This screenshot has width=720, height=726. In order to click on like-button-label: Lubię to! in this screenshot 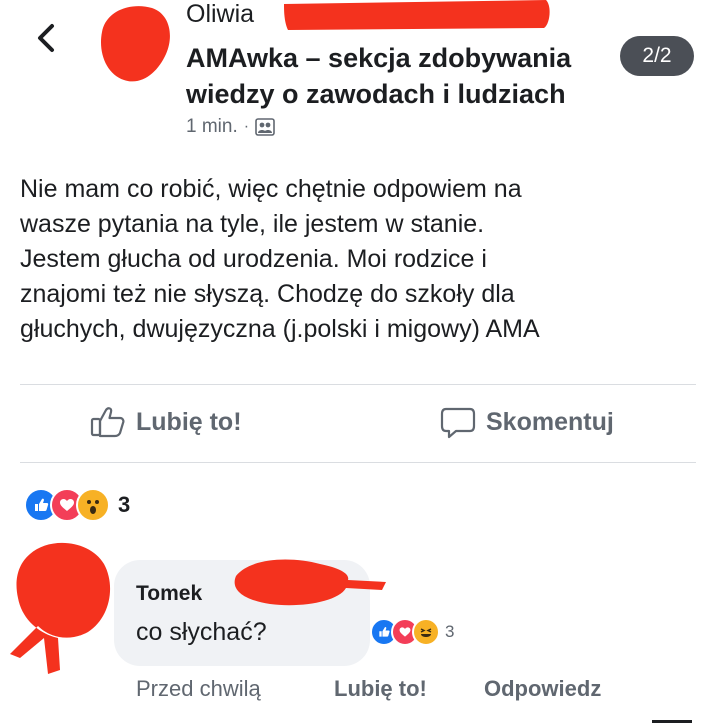, I will do `click(189, 421)`.